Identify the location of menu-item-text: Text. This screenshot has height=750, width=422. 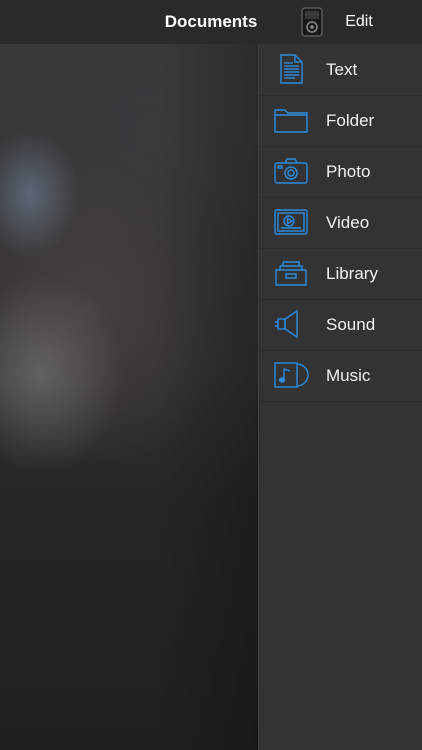
(340, 70).